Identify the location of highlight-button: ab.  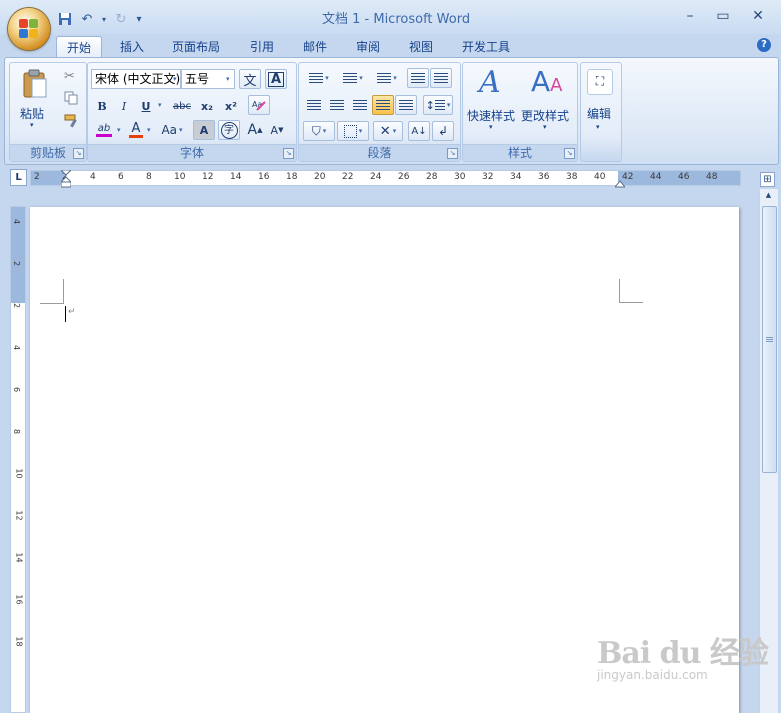
(104, 130).